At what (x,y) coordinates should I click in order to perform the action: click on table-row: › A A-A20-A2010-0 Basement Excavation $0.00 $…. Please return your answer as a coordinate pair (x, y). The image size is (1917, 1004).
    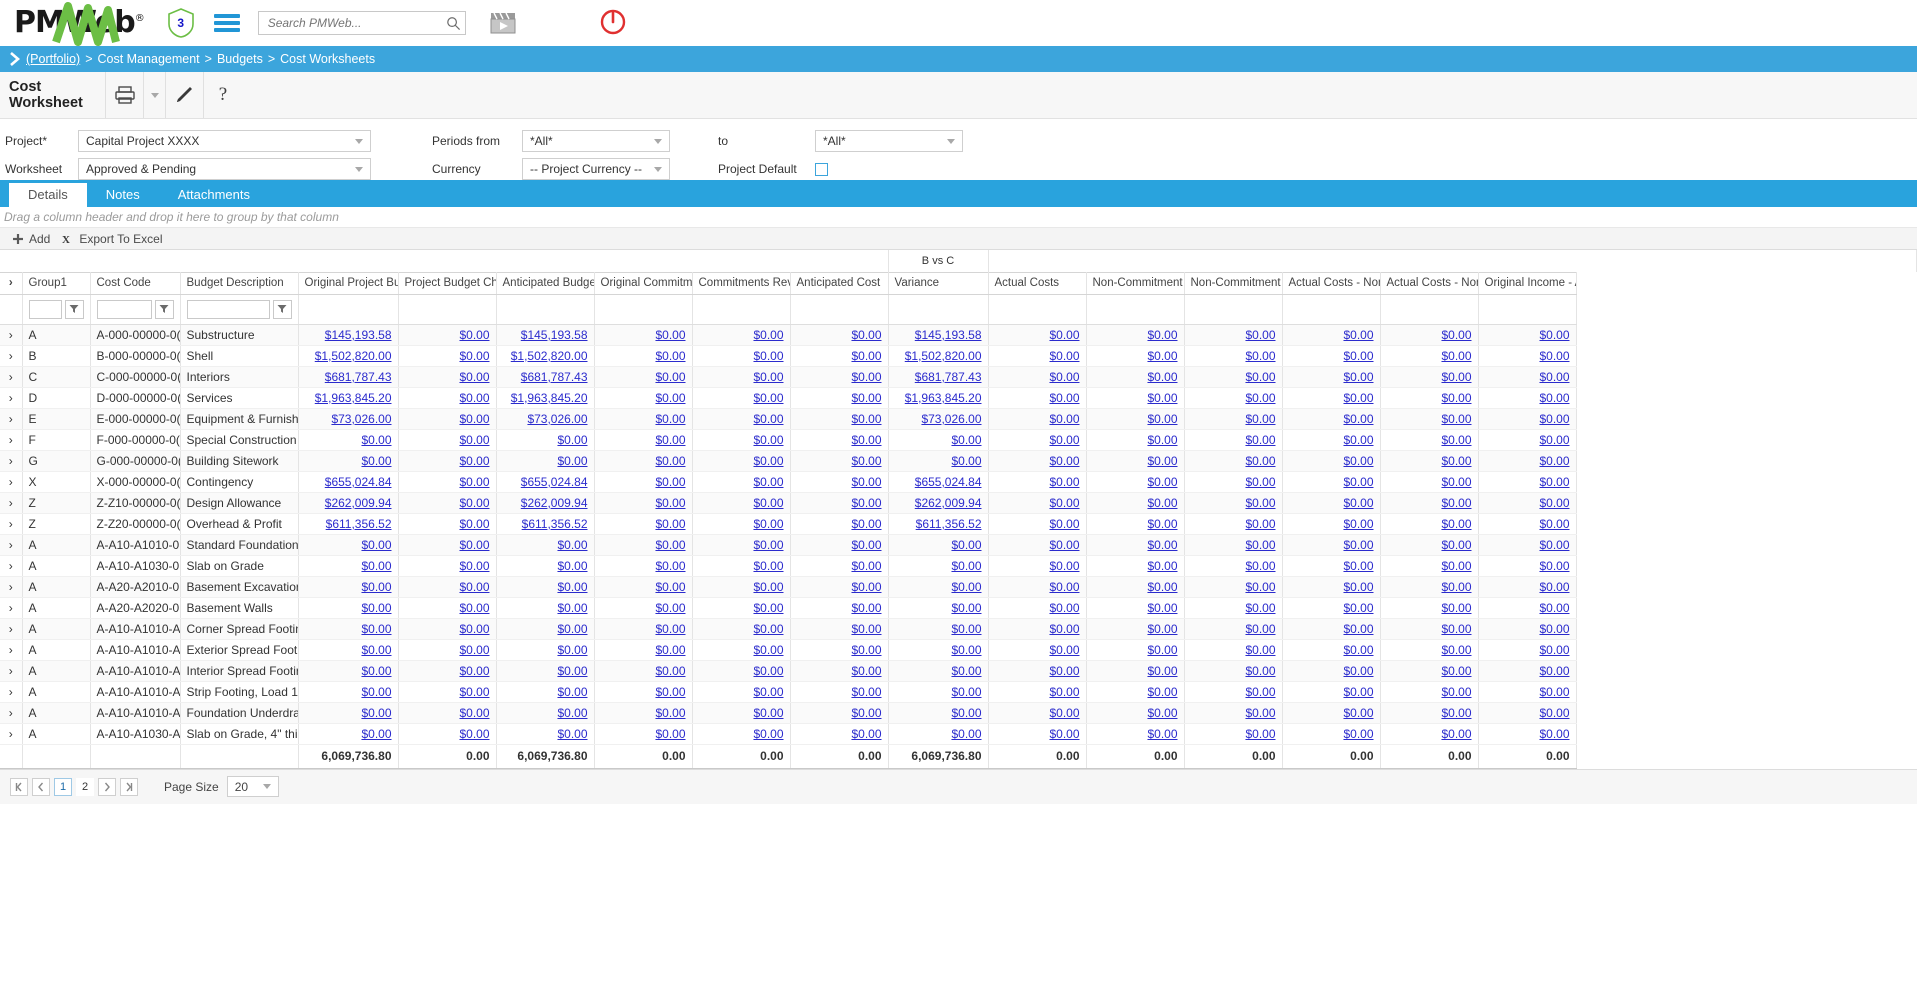
    Looking at the image, I should click on (958, 587).